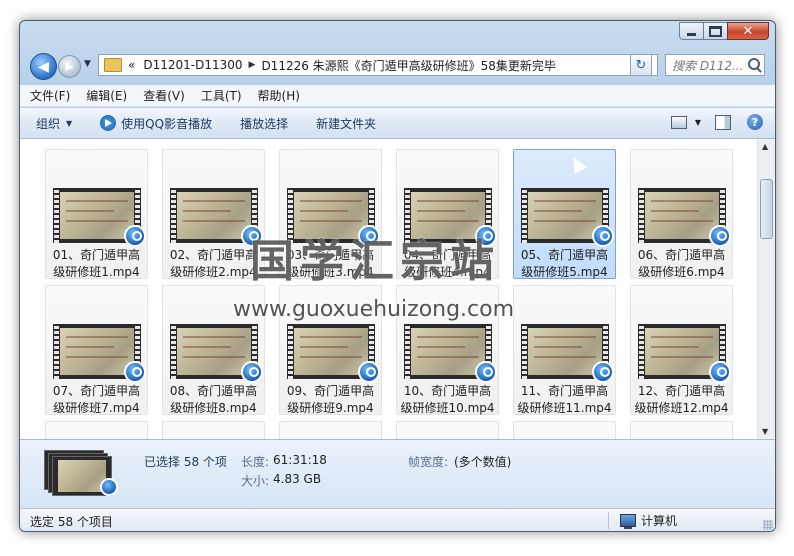 This screenshot has height=556, width=794. What do you see at coordinates (69, 66) in the screenshot?
I see `forward-button: ▶` at bounding box center [69, 66].